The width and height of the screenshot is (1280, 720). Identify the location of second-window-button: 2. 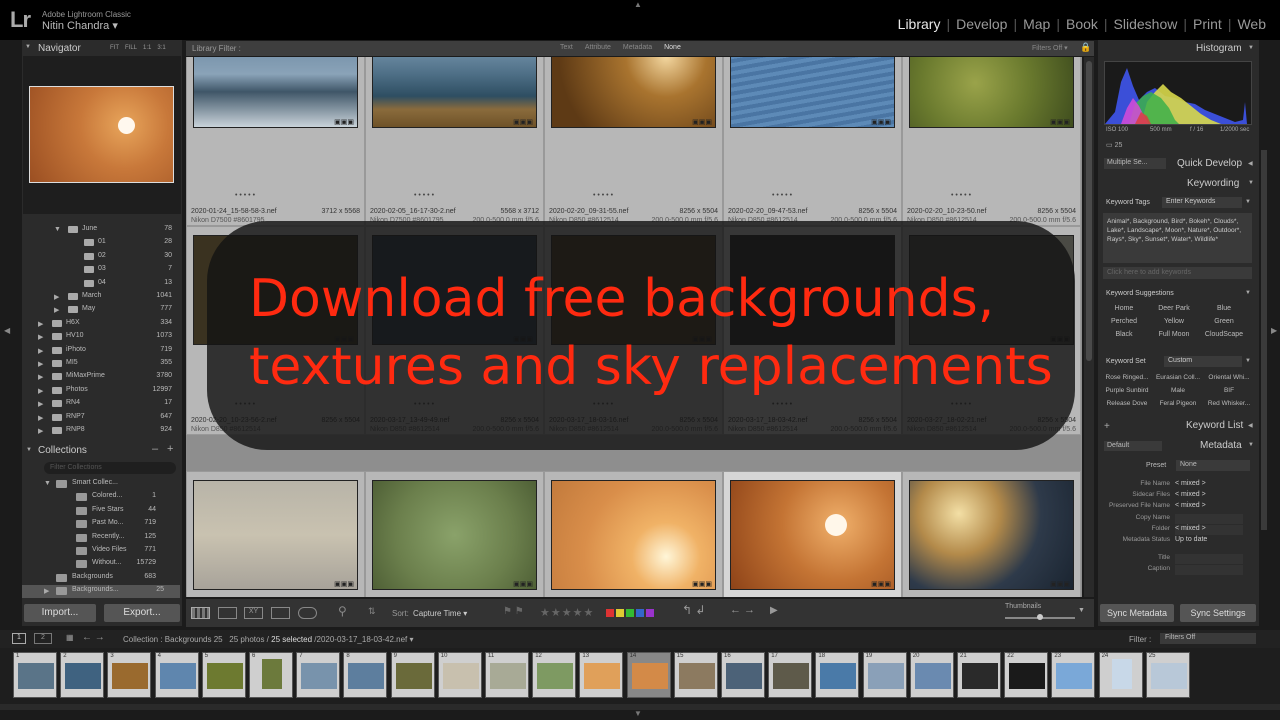
(43, 638).